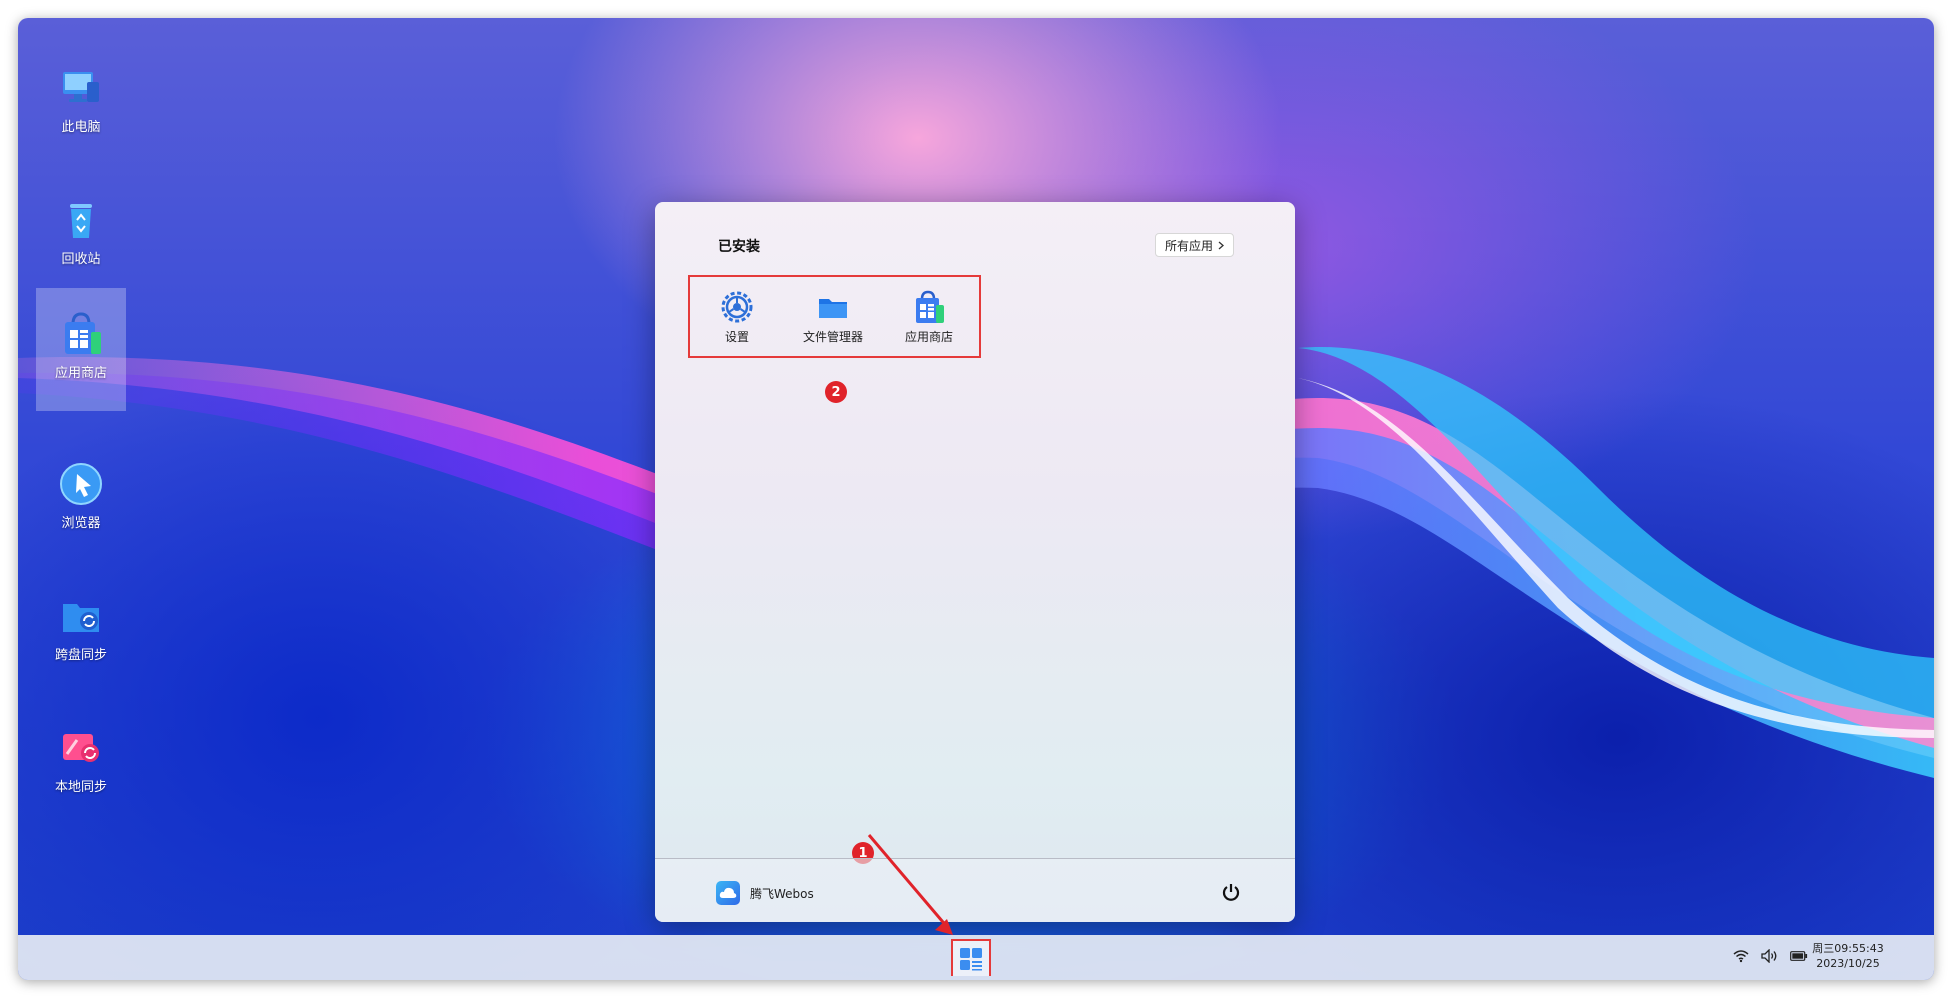 The width and height of the screenshot is (1952, 999). Describe the element at coordinates (1848, 963) in the screenshot. I see `clock-date: 2023/10/25` at that location.